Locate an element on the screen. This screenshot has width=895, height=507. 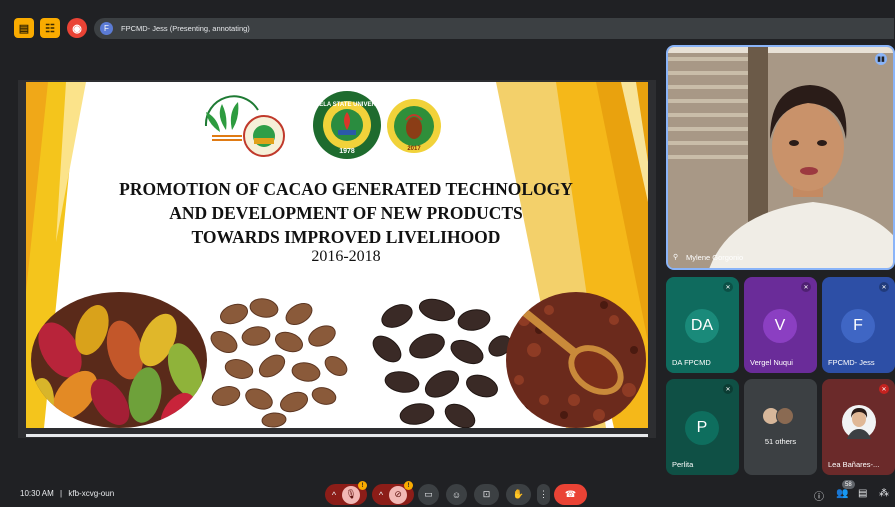
participant-photo is located at coordinates (859, 422).